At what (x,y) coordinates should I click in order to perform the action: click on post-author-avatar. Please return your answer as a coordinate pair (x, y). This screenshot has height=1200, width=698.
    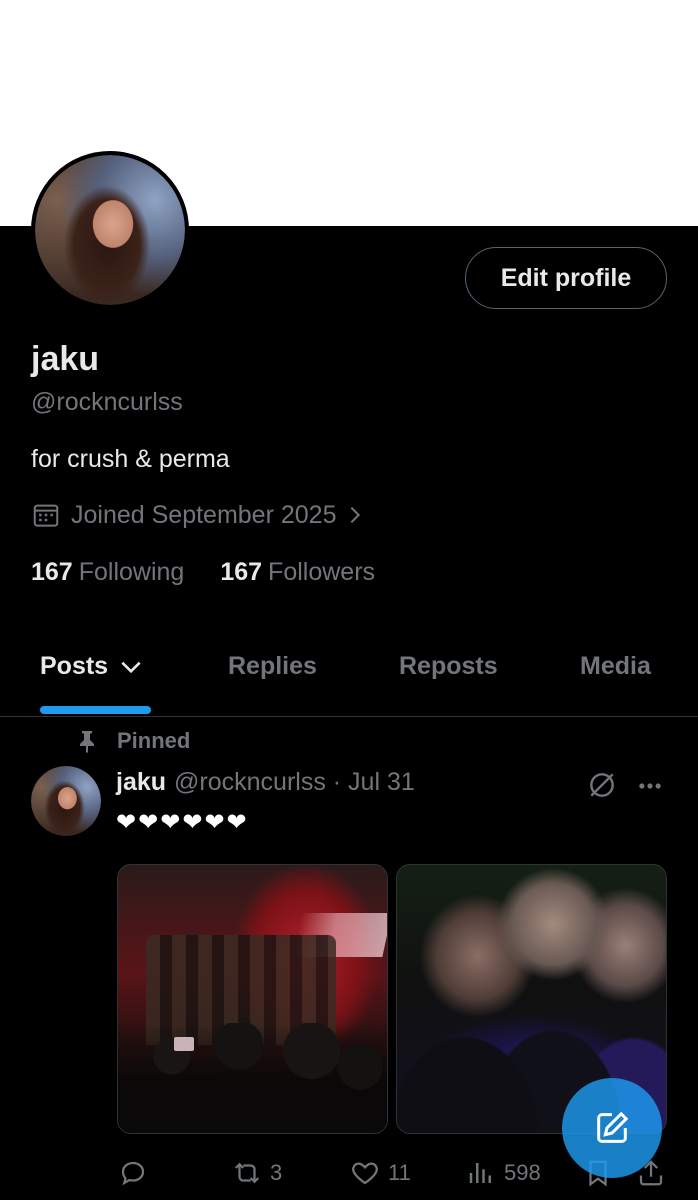
    Looking at the image, I should click on (66, 801).